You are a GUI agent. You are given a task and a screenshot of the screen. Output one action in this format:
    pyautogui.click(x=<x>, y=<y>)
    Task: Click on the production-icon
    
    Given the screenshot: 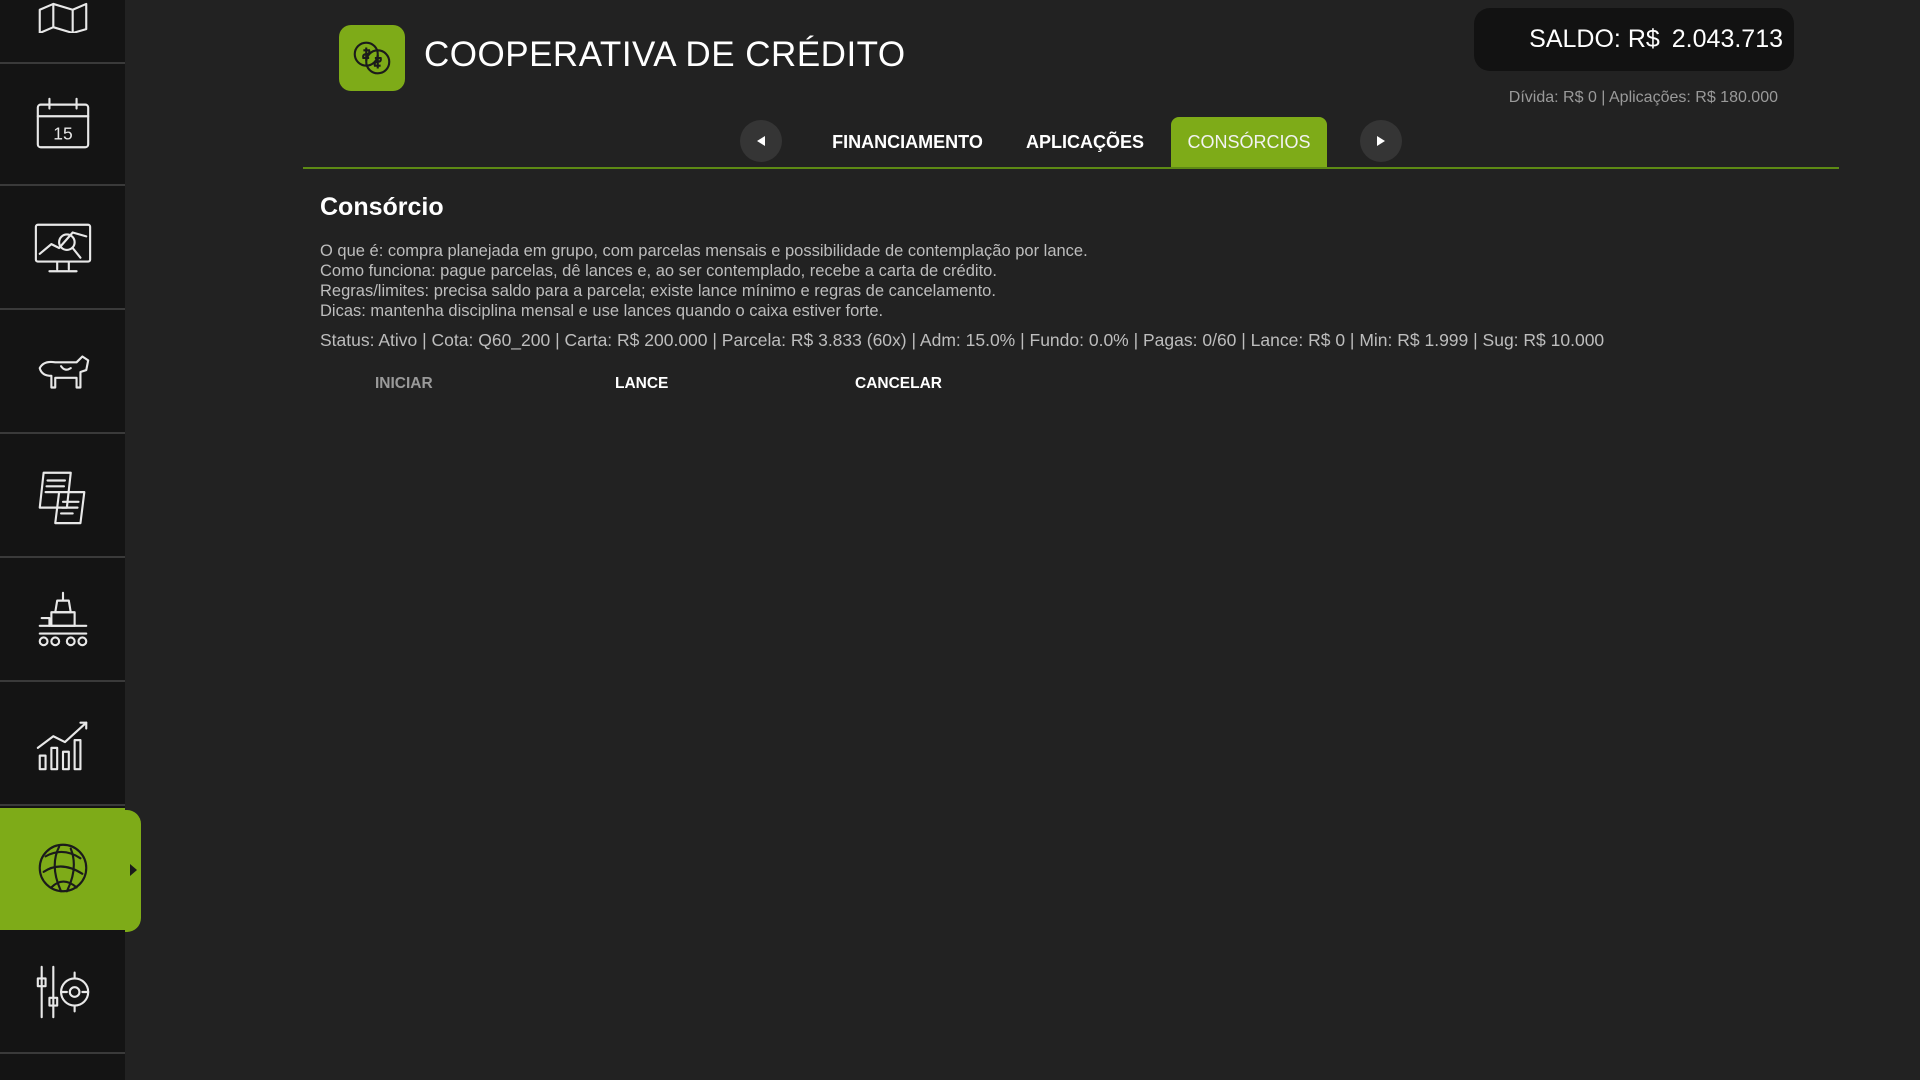 What is the action you would take?
    pyautogui.click(x=62, y=619)
    